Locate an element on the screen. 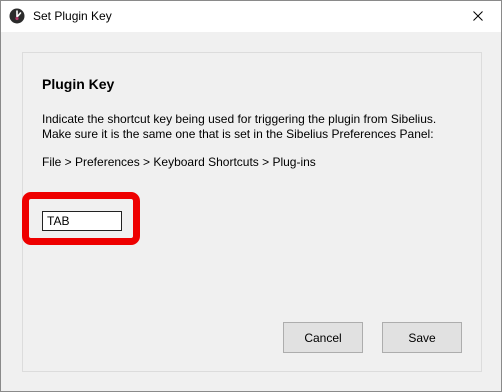 The width and height of the screenshot is (502, 392). cancel-button: Cancel is located at coordinates (323, 337).